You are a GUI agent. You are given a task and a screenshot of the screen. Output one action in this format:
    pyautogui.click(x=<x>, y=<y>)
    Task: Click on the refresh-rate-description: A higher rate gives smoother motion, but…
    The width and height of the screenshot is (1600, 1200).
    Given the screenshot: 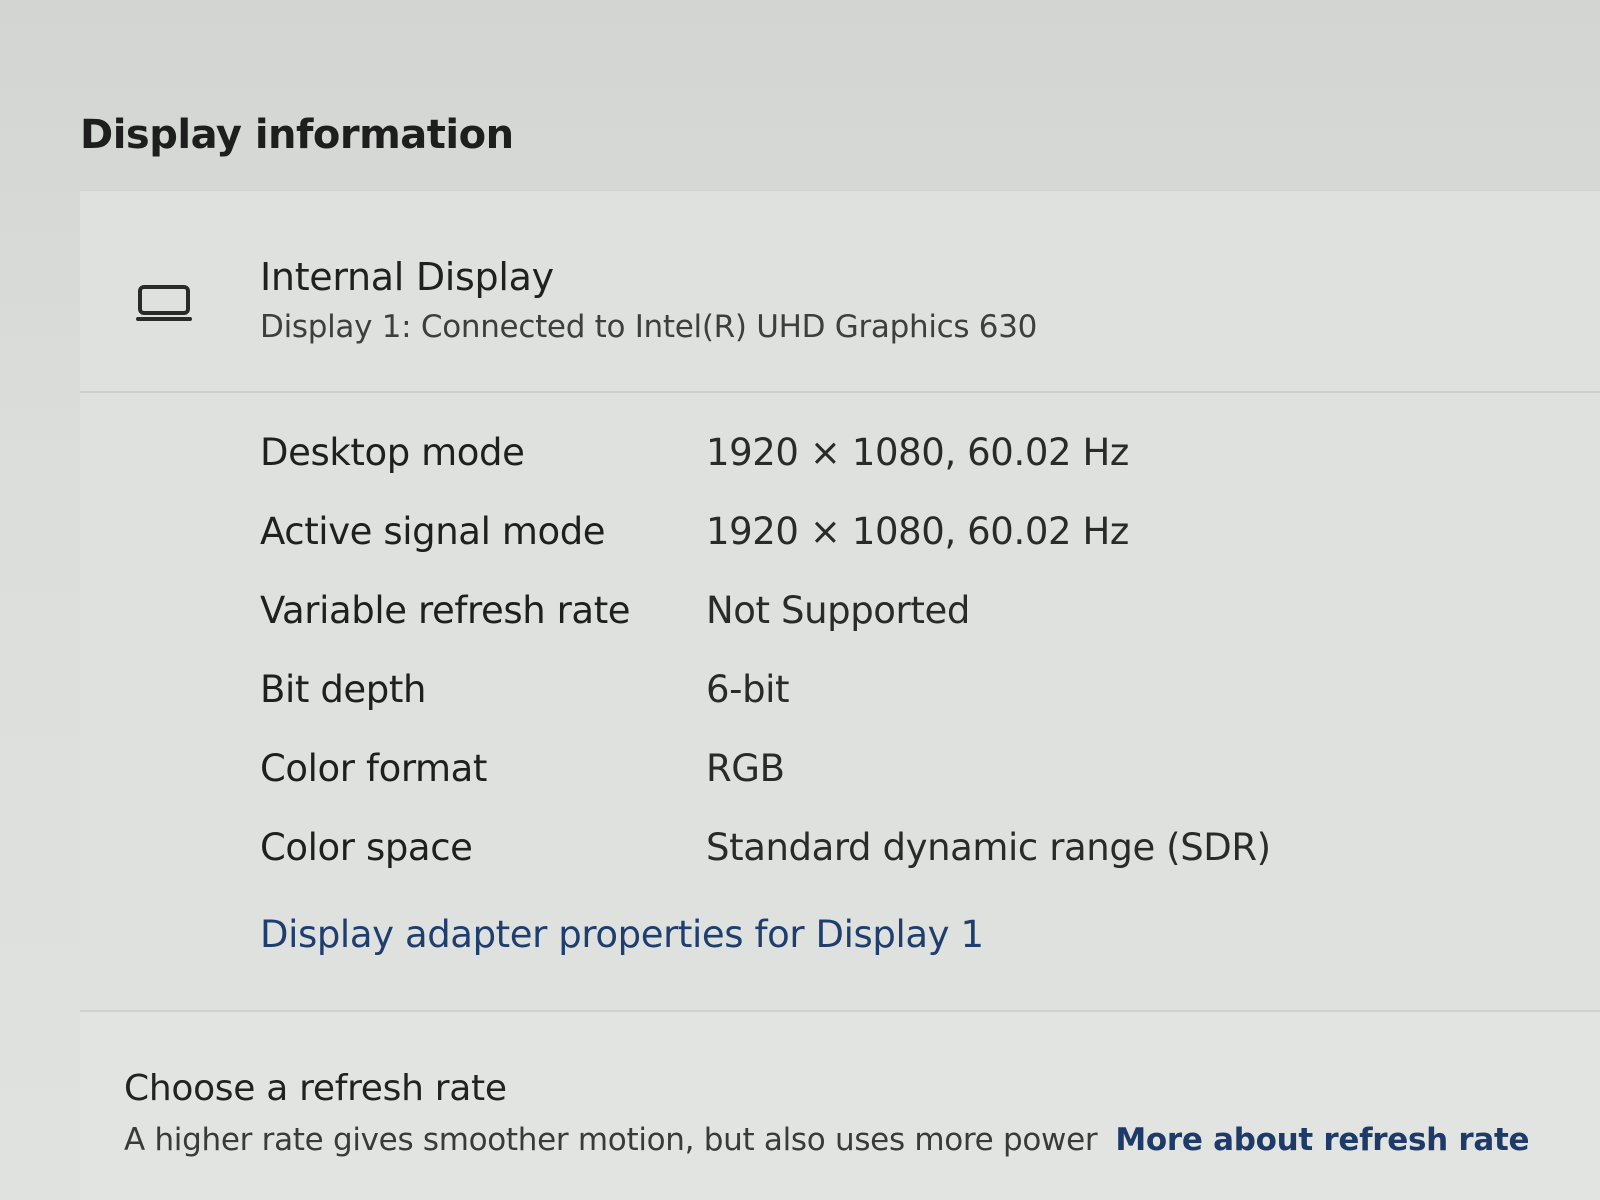 What is the action you would take?
    pyautogui.click(x=859, y=1140)
    